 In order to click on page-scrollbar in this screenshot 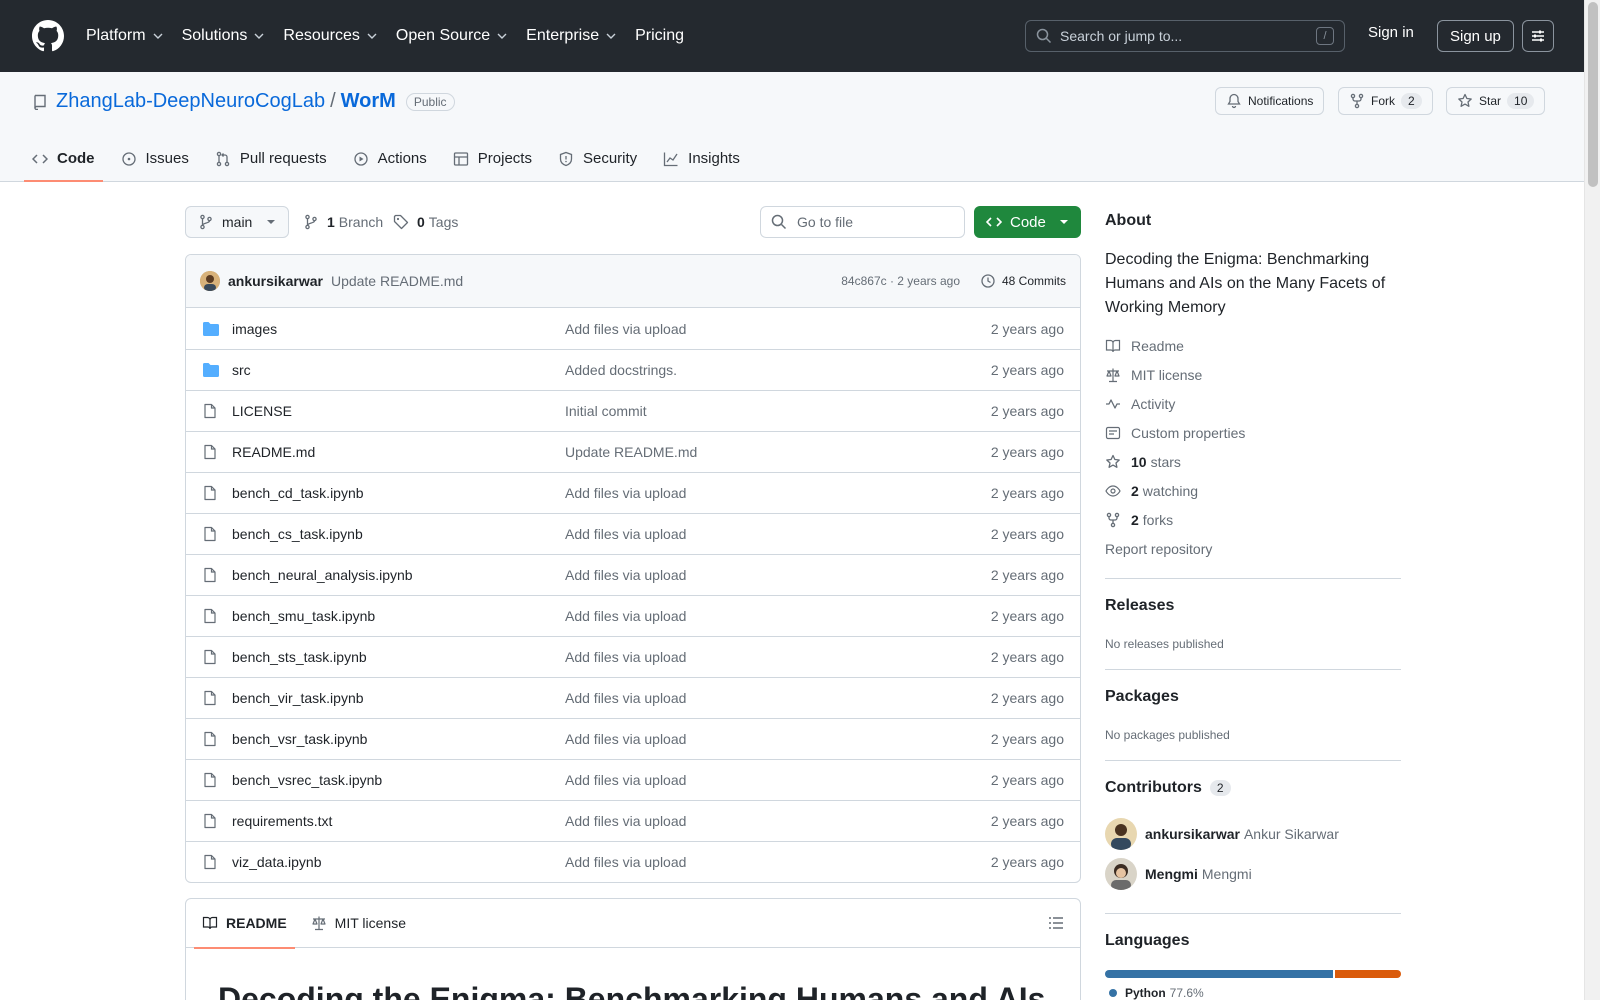, I will do `click(1592, 500)`.